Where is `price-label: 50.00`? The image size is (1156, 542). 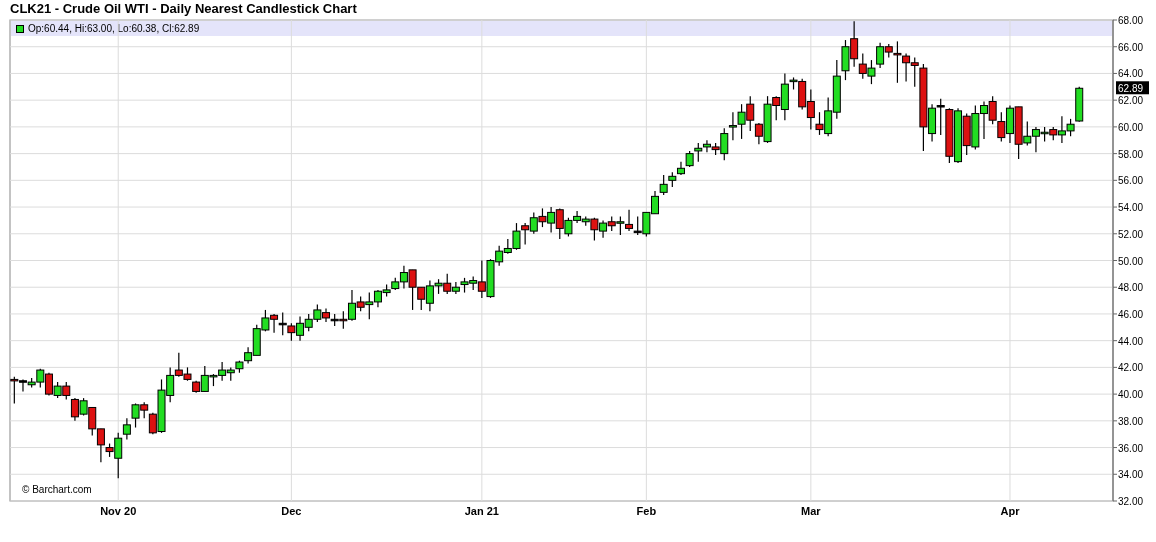
price-label: 50.00 is located at coordinates (1131, 261).